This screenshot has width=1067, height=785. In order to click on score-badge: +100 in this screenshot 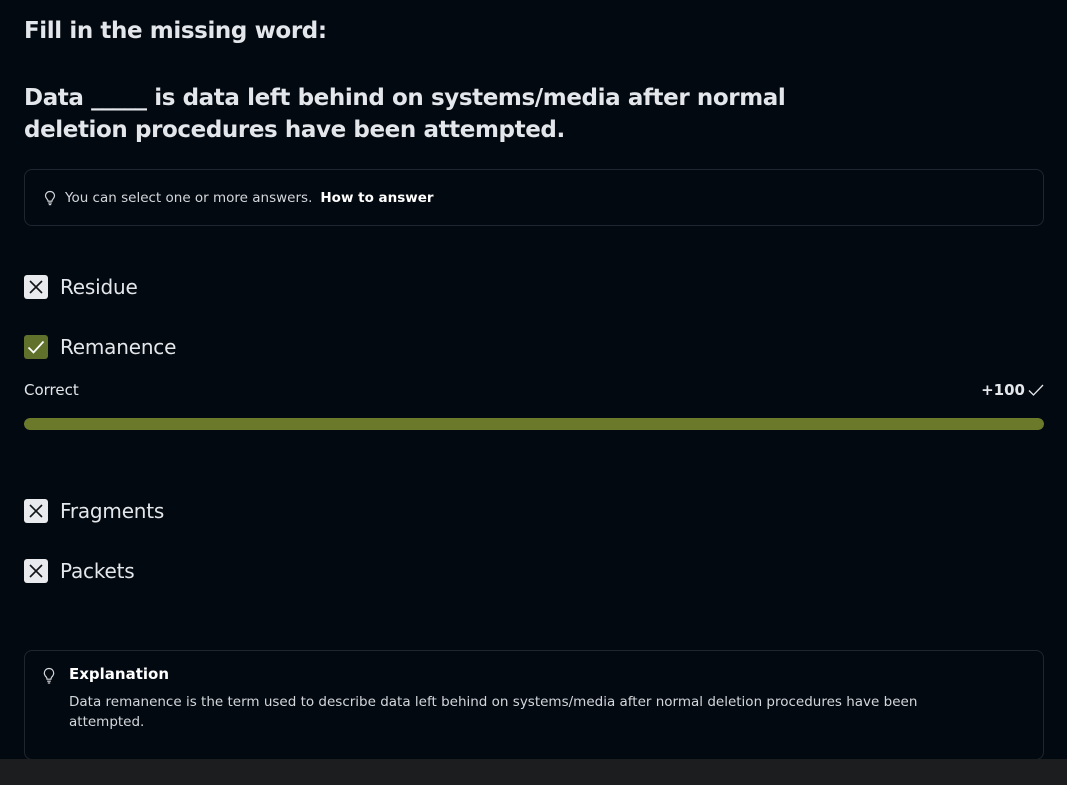, I will do `click(1012, 390)`.